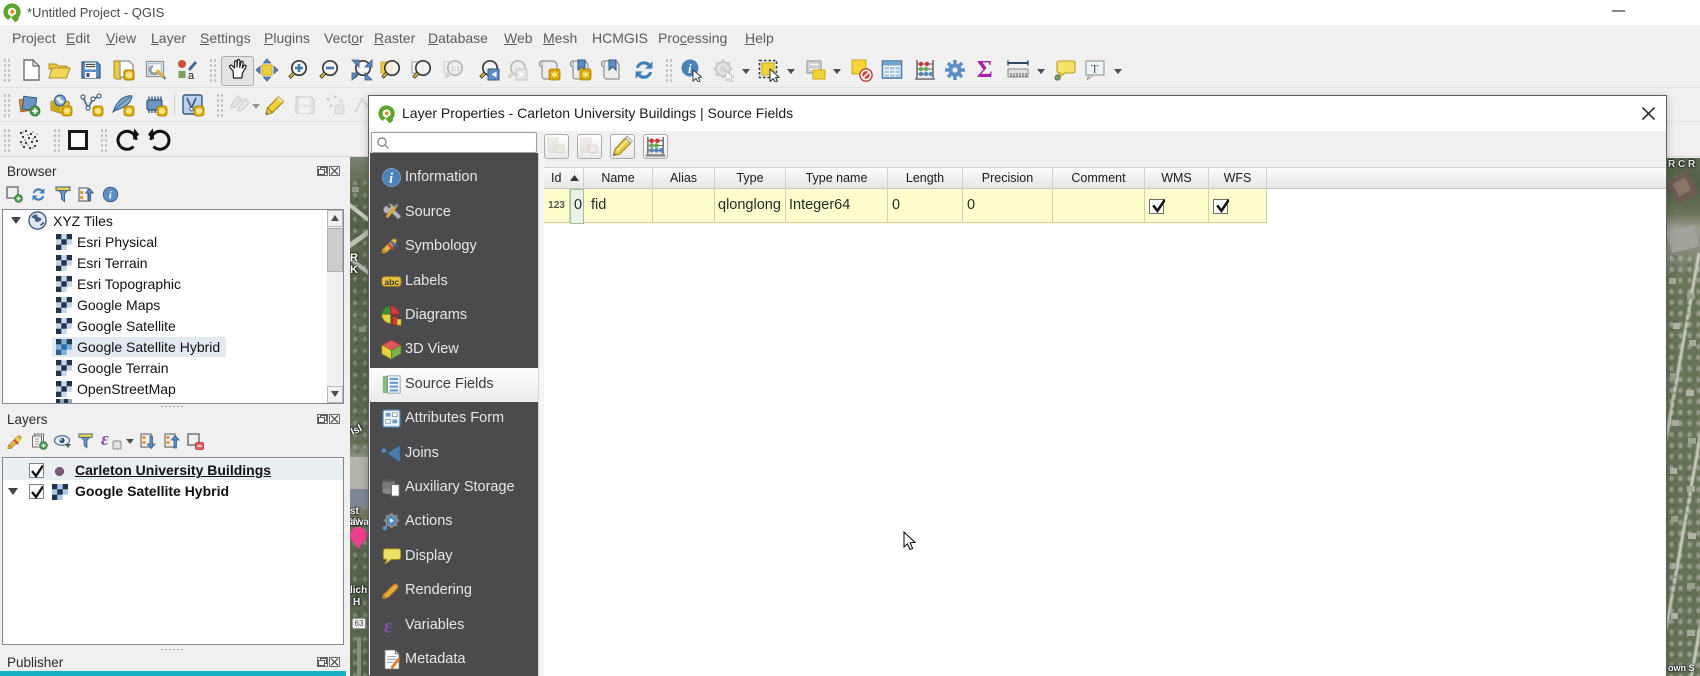 This screenshot has height=676, width=1700. Describe the element at coordinates (455, 69) in the screenshot. I see `svg-text: 1:1` at that location.